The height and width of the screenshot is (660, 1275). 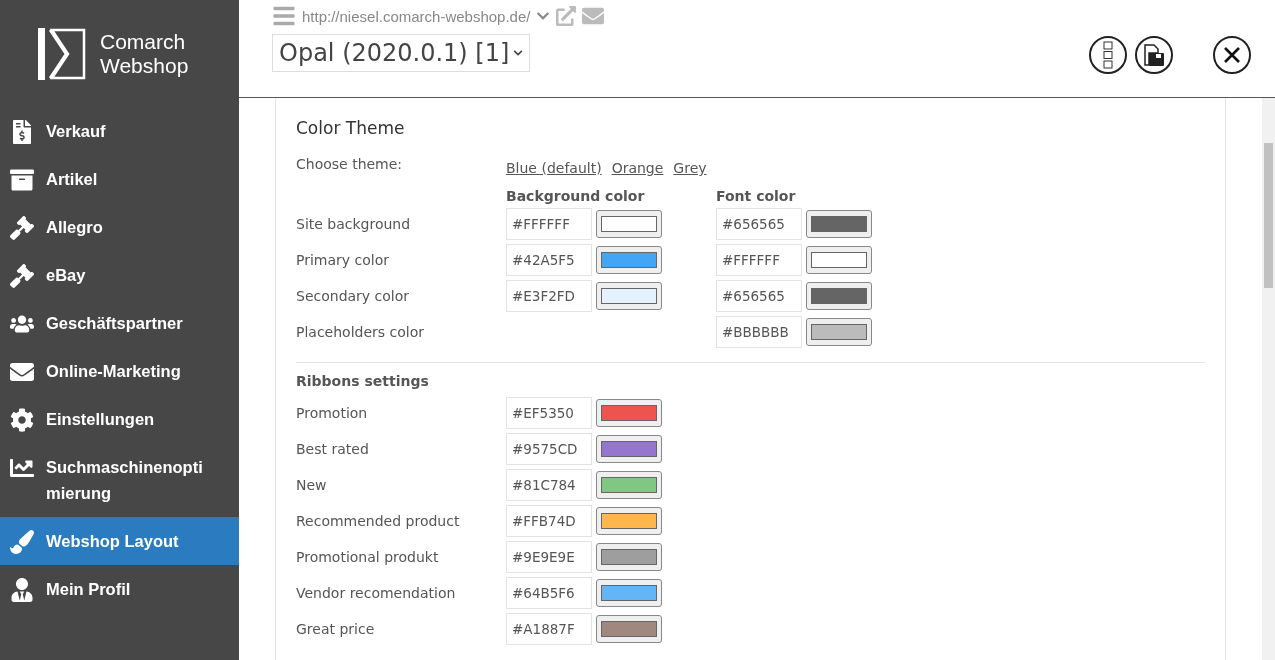 I want to click on columns-button, so click(x=1108, y=55).